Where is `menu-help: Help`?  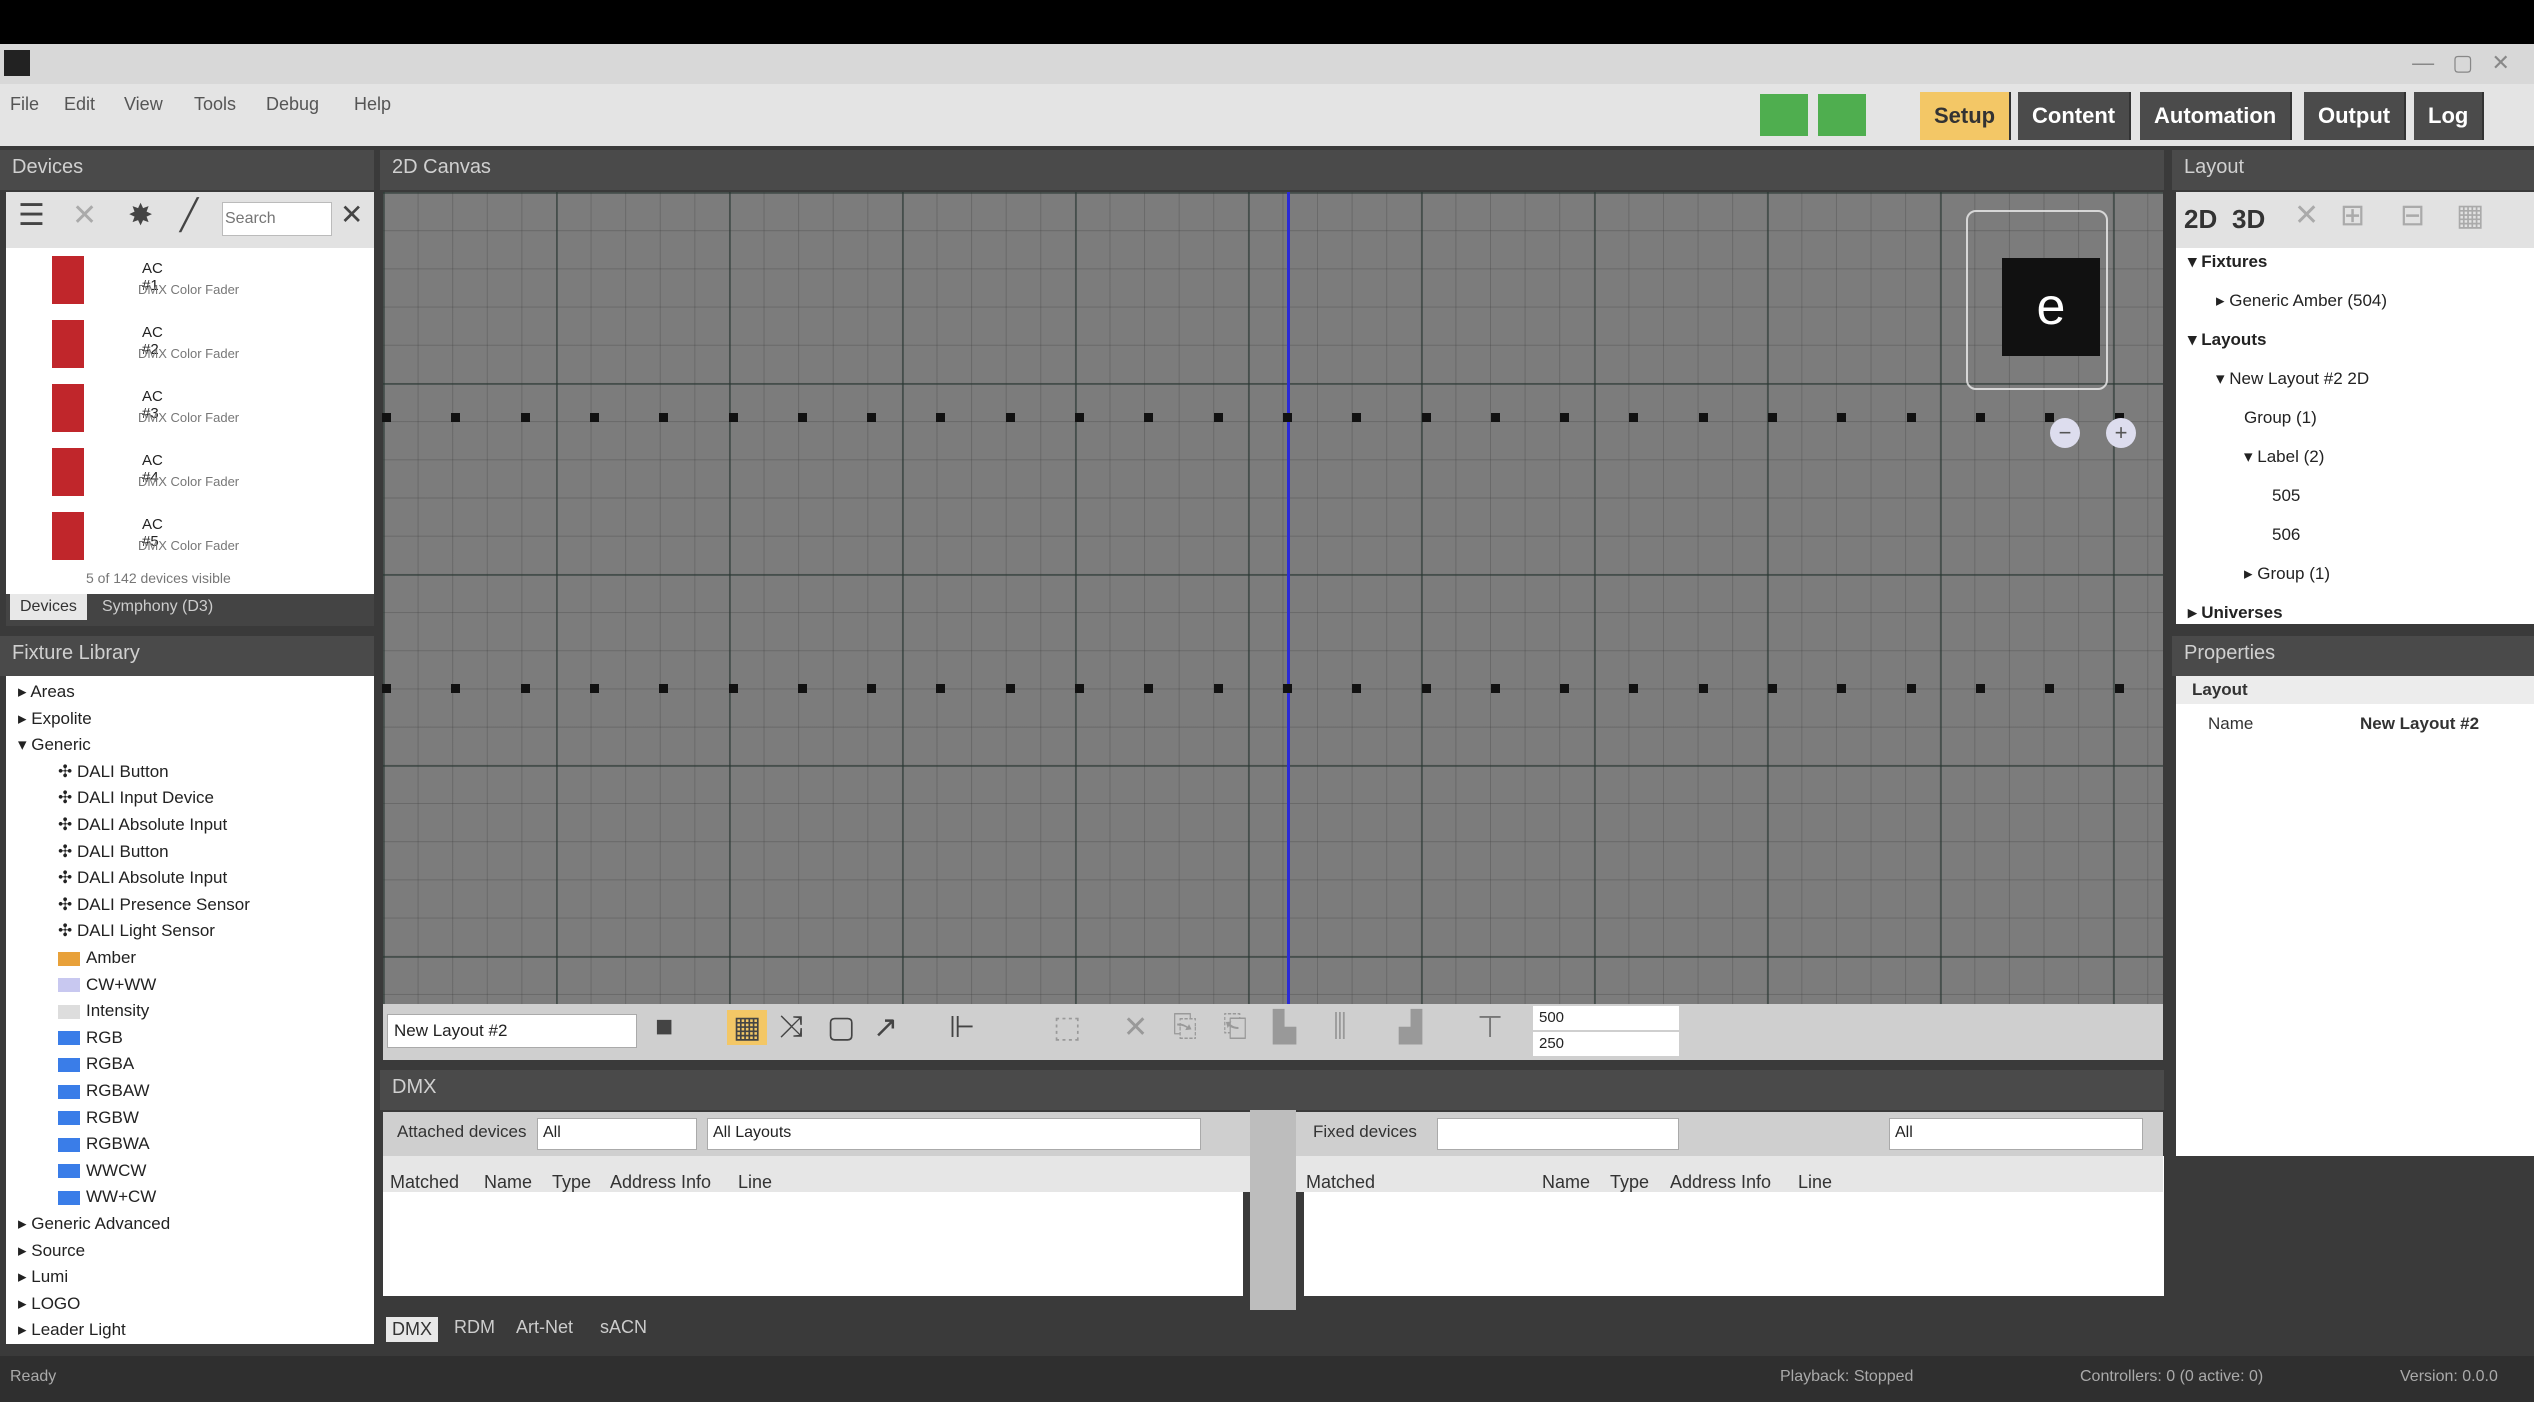
menu-help: Help is located at coordinates (372, 104).